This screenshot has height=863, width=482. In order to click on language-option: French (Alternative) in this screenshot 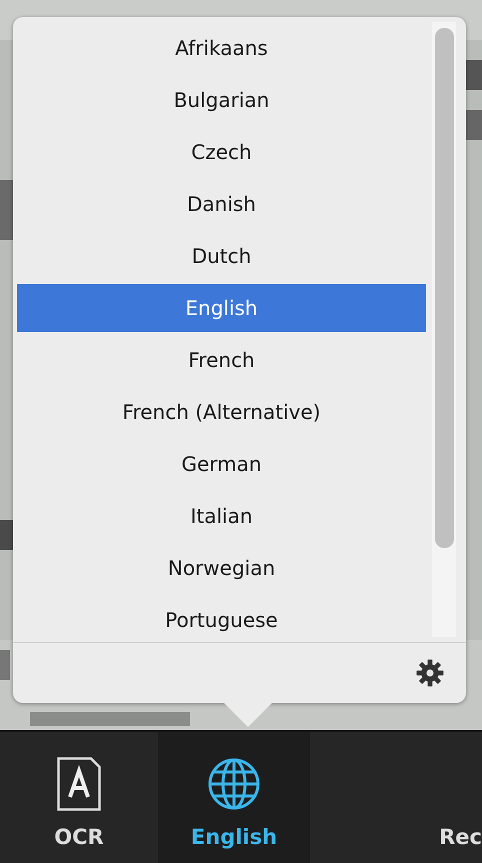, I will do `click(221, 412)`.